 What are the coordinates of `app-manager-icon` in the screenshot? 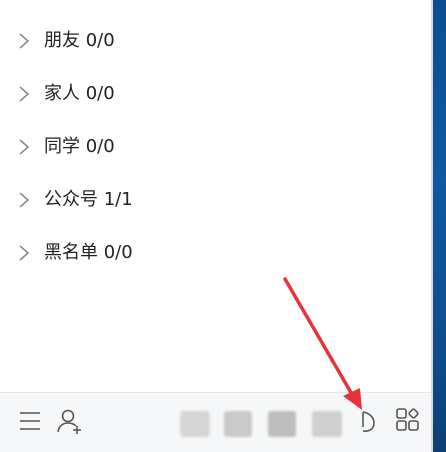 It's located at (408, 421).